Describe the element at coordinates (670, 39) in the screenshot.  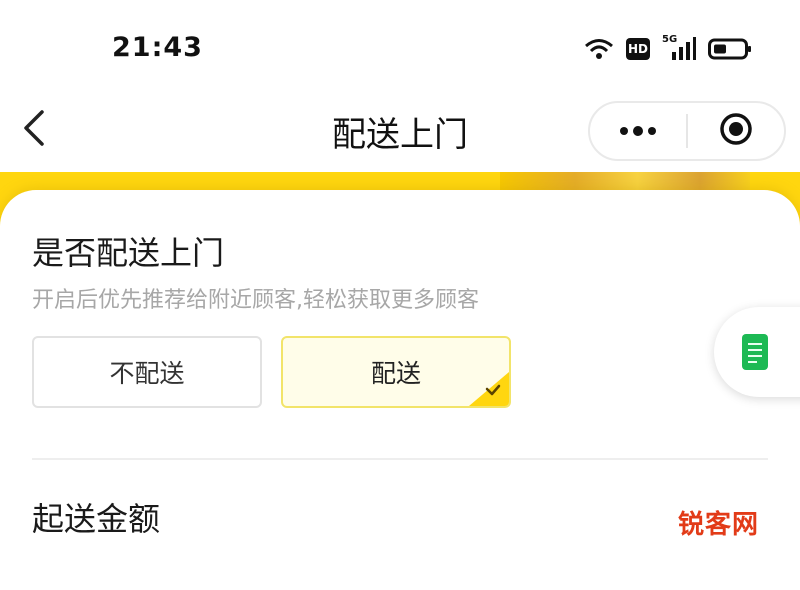
I see `network-type-label: 5G` at that location.